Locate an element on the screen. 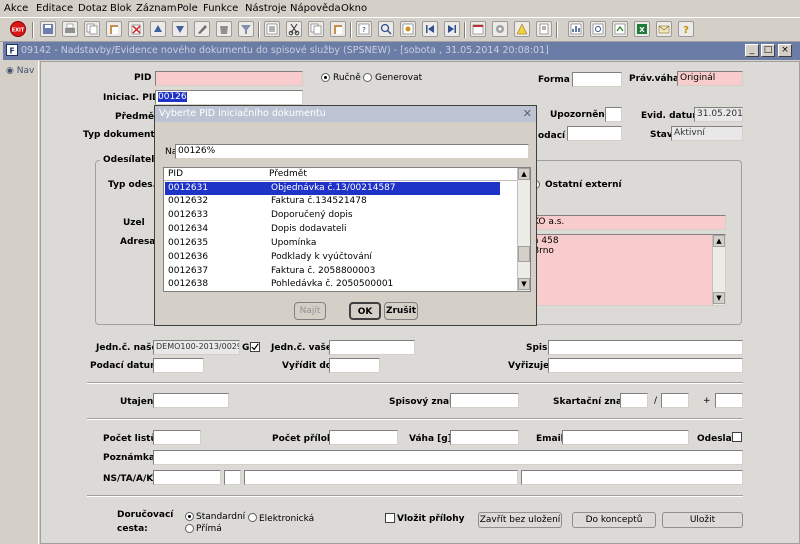  menu-nastroje: Nástroje is located at coordinates (266, 8).